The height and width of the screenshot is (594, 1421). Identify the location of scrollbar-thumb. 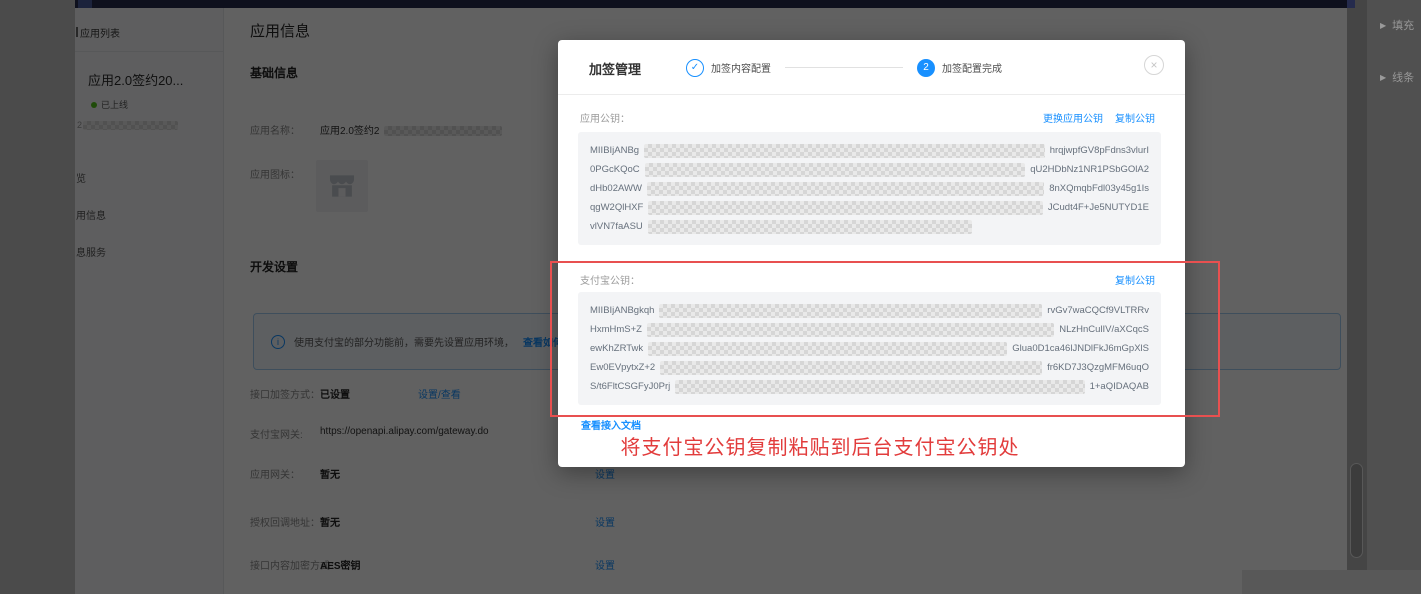
(1356, 510).